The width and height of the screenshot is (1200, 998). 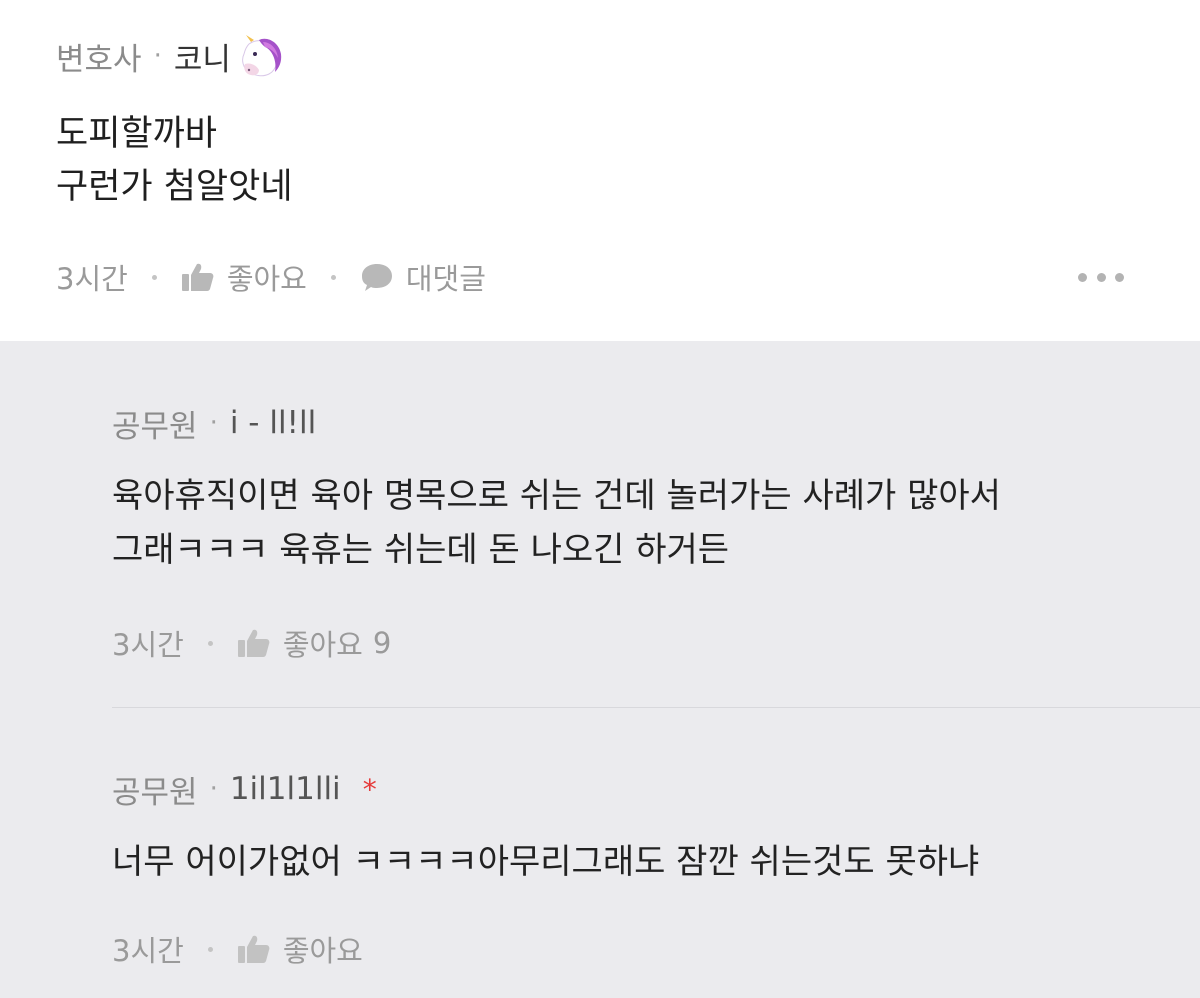 What do you see at coordinates (92, 279) in the screenshot?
I see `comment-time: 3시간` at bounding box center [92, 279].